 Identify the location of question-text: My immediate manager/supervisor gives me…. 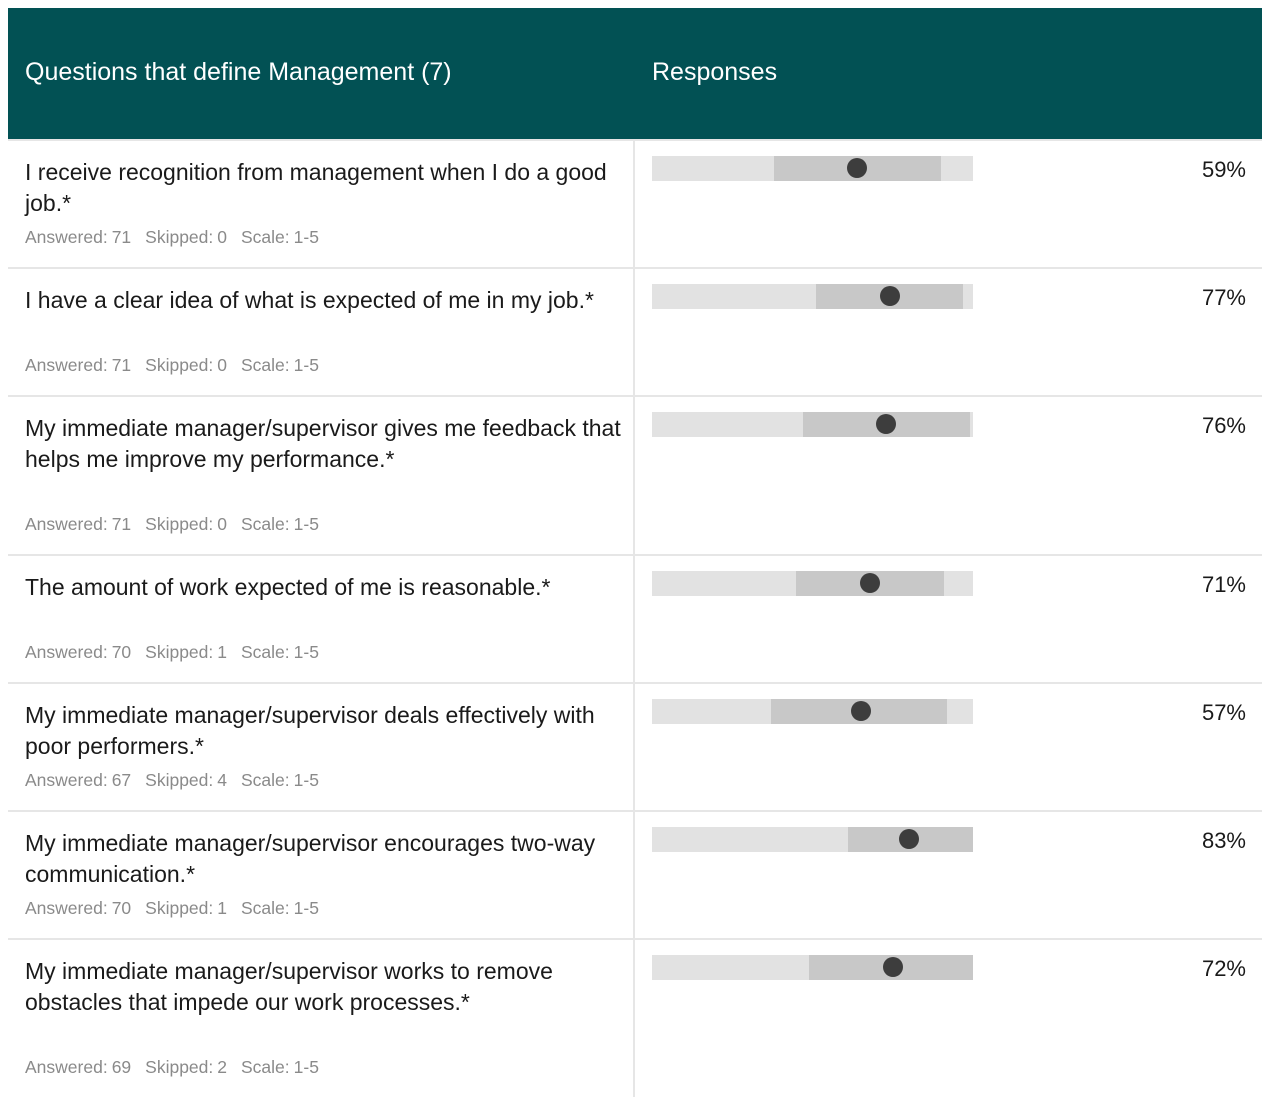
(323, 443).